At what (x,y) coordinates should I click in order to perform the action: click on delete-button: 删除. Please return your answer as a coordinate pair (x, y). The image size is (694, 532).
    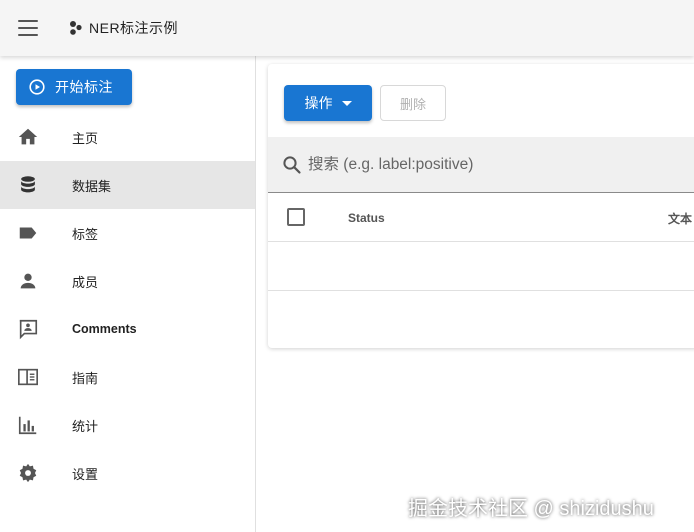
    Looking at the image, I should click on (413, 103).